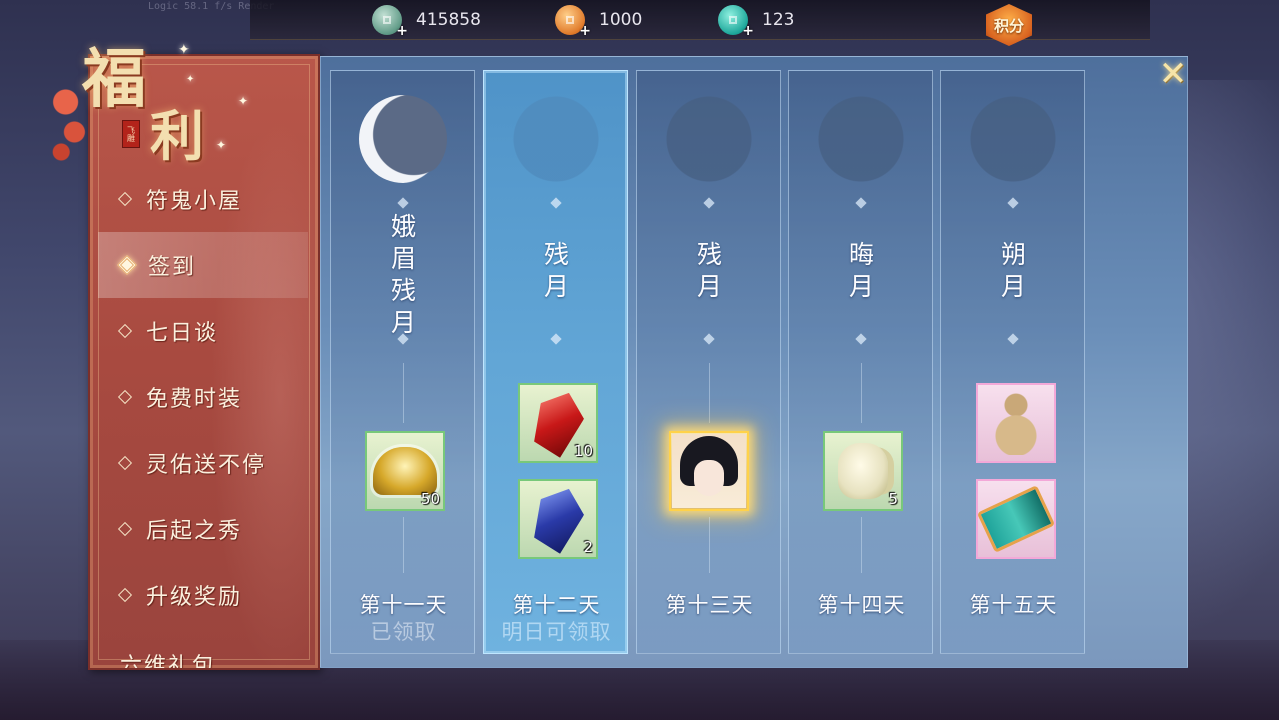 Image resolution: width=1279 pixels, height=720 pixels. Describe the element at coordinates (168, 661) in the screenshot. I see `menu-item-label: 六维礼包` at that location.